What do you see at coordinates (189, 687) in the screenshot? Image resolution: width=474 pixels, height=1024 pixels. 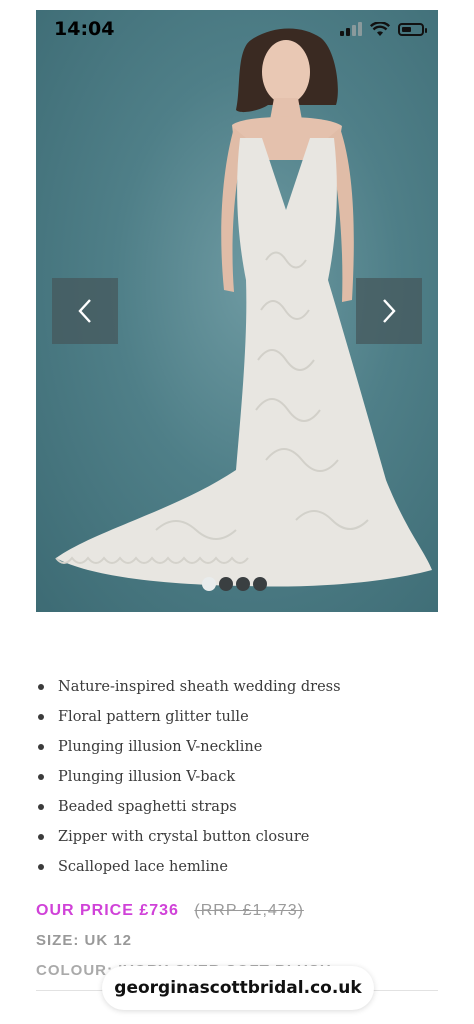 I see `feature-item: Nature-inspired sheath wedding dress` at bounding box center [189, 687].